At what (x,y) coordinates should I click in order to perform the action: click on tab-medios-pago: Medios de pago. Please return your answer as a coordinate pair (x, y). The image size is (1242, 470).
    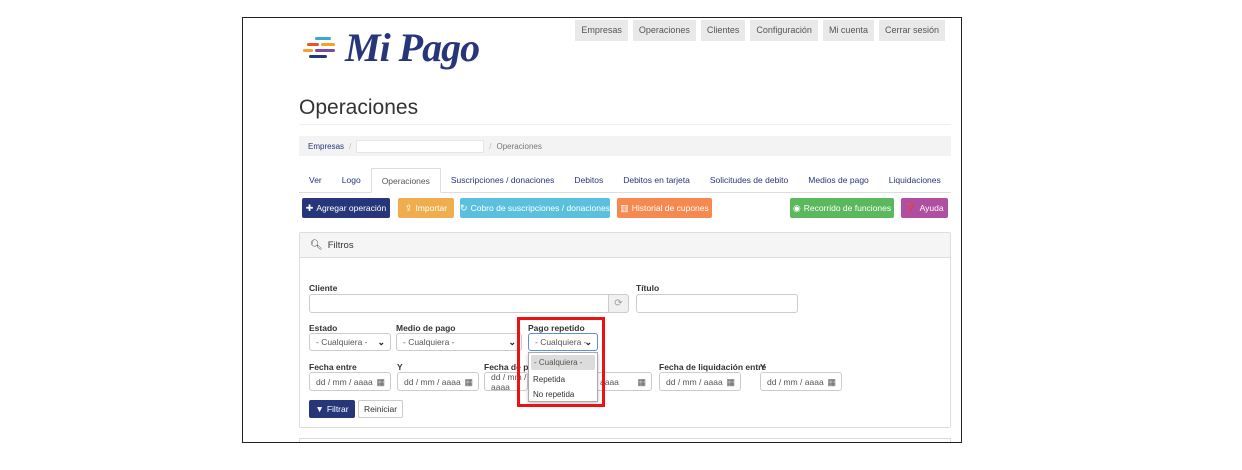
    Looking at the image, I should click on (838, 180).